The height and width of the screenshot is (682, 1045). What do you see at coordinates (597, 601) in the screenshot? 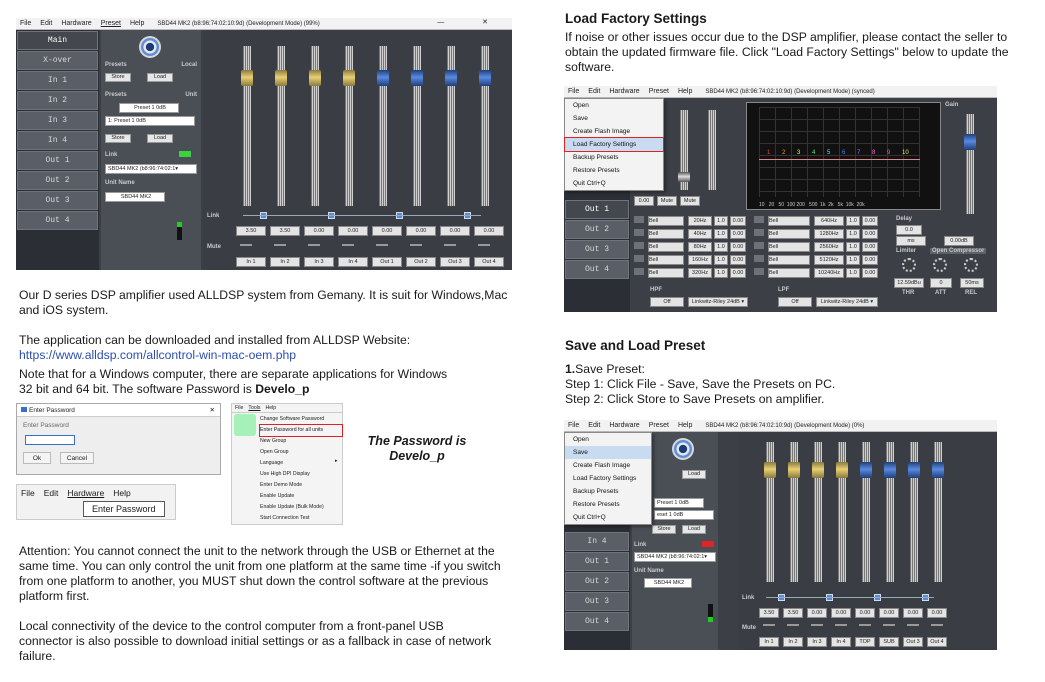
I see `nav-out3: Out 3` at bounding box center [597, 601].